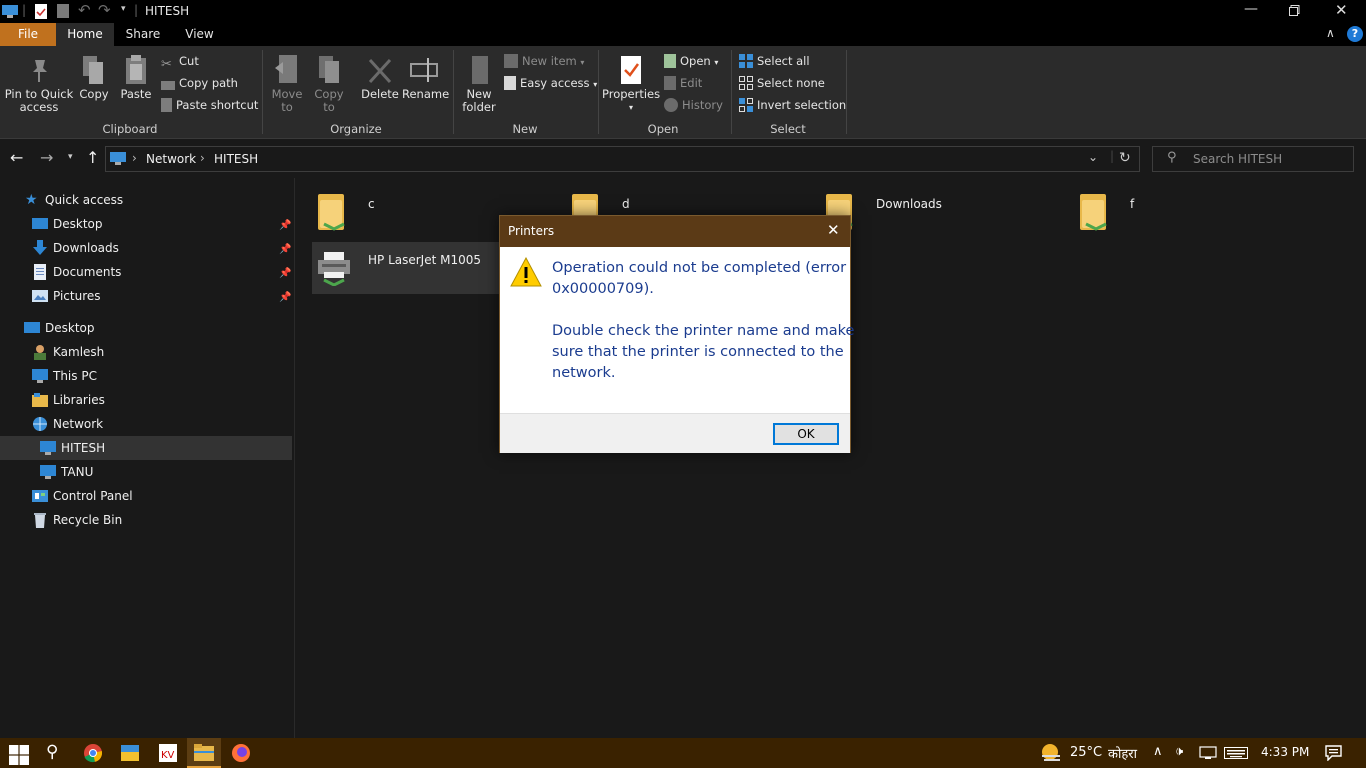 The width and height of the screenshot is (1366, 768). I want to click on select-all-button: Select all, so click(774, 61).